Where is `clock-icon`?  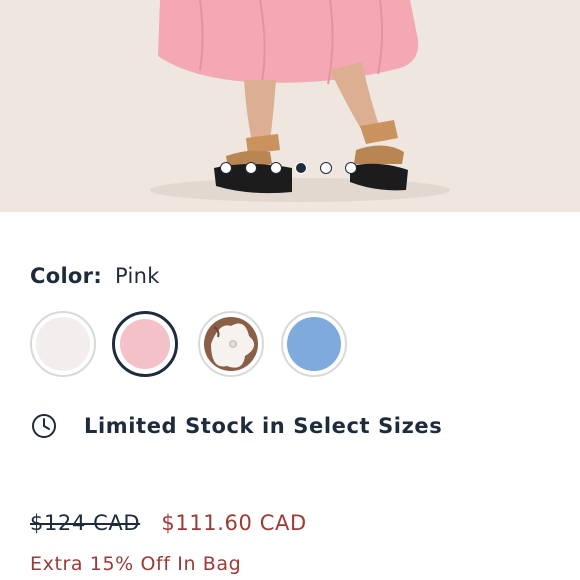 clock-icon is located at coordinates (44, 426).